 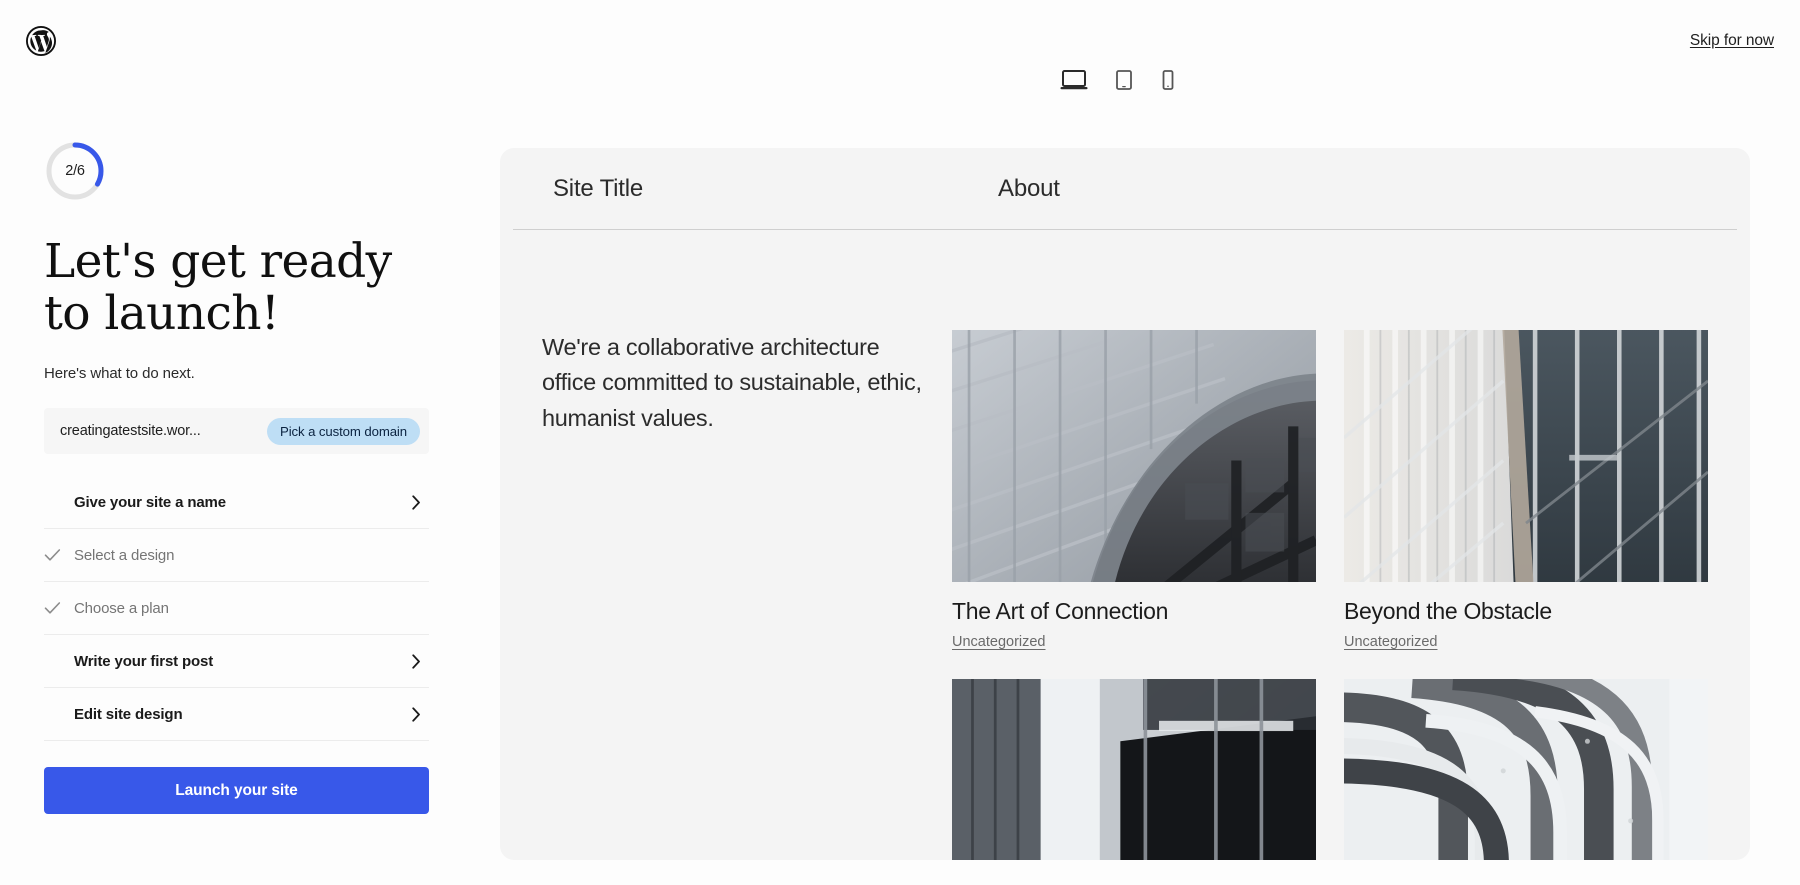 I want to click on preview-site-header: Site Title About, so click(x=1125, y=189).